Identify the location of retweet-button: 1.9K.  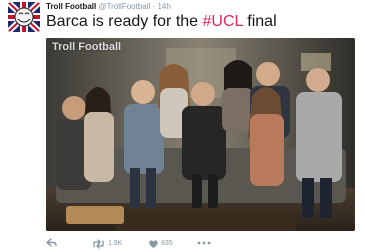
(106, 244).